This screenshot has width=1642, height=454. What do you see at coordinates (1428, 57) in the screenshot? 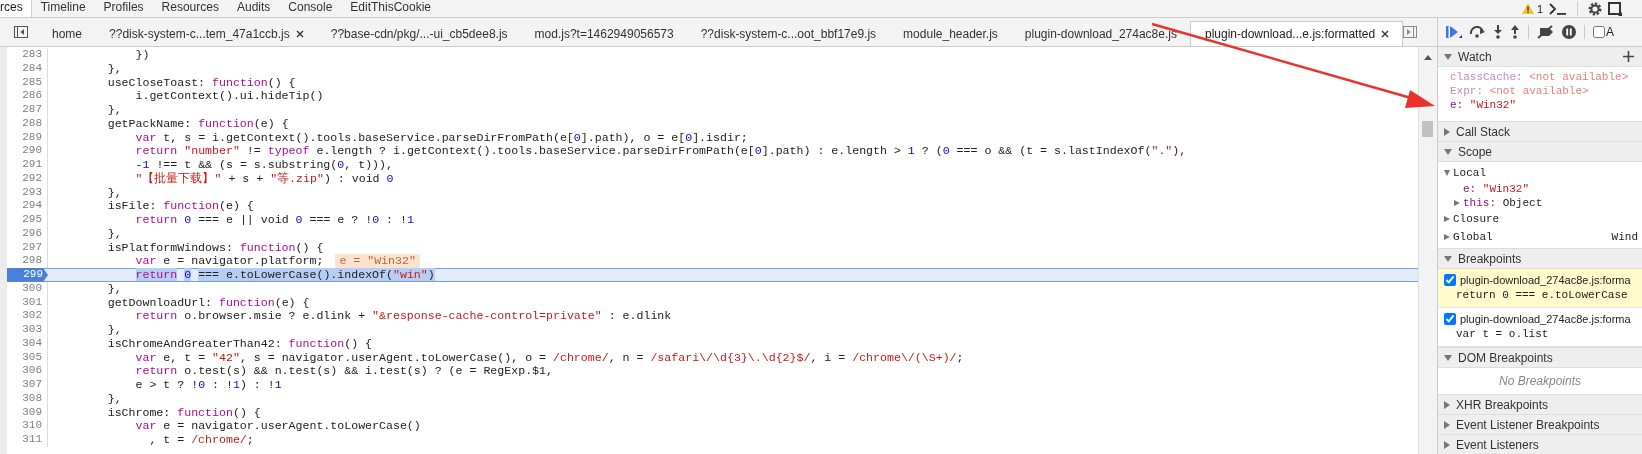
I see `scroll-up-icon` at bounding box center [1428, 57].